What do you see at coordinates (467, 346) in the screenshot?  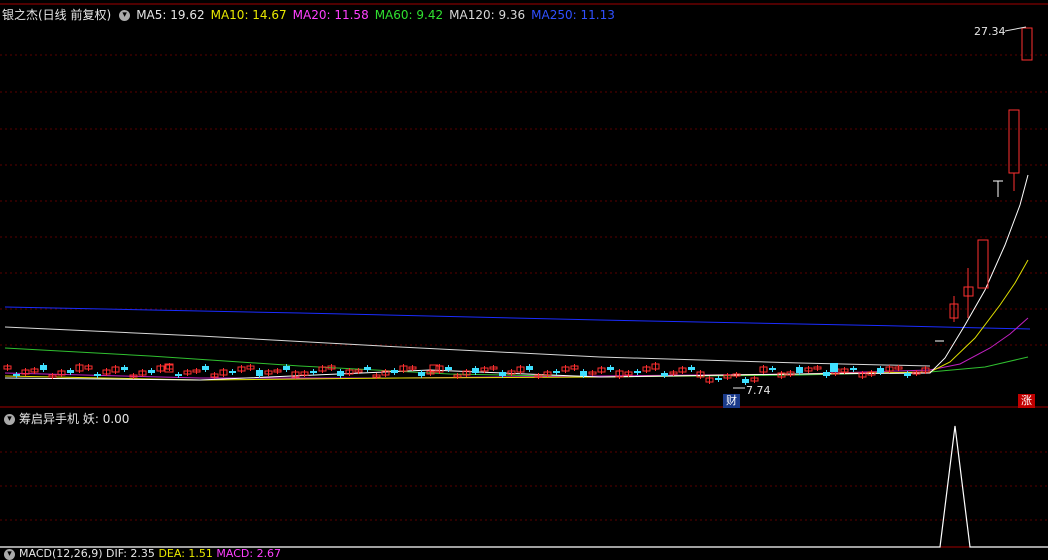 I see `ma120-line` at bounding box center [467, 346].